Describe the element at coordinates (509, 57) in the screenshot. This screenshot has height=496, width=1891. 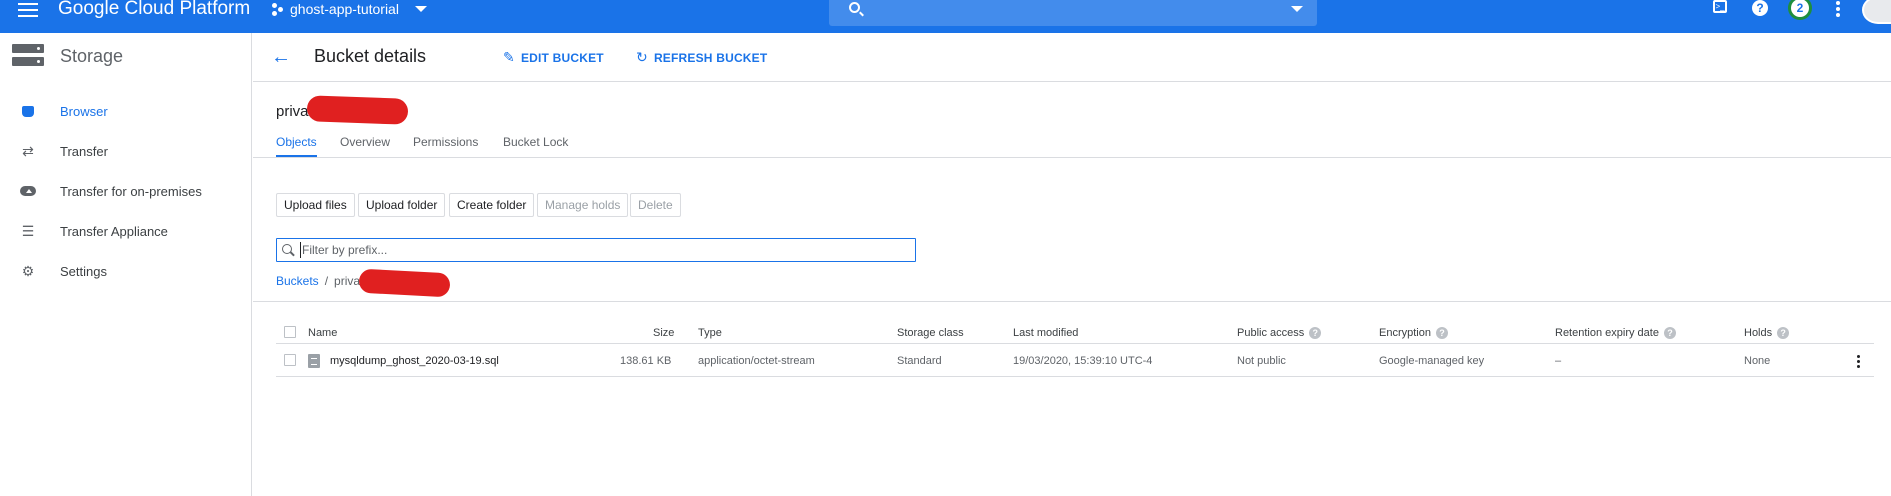
I see `pencil-icon: ✎` at that location.